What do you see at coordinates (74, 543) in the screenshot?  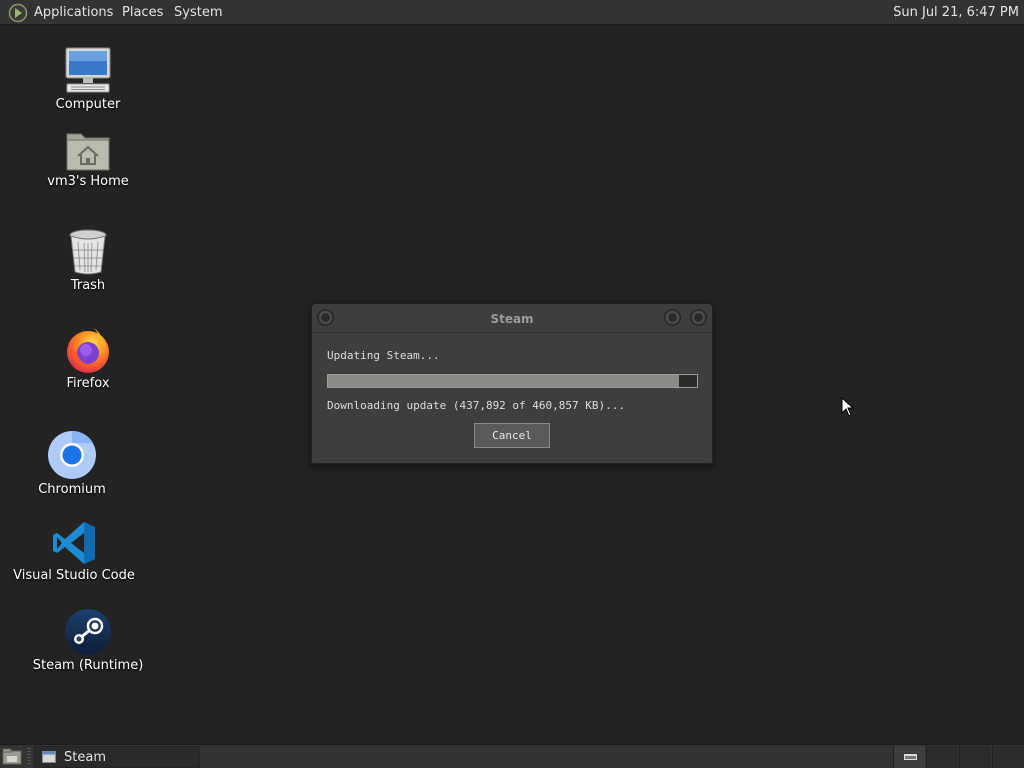 I see `vscode-icon` at bounding box center [74, 543].